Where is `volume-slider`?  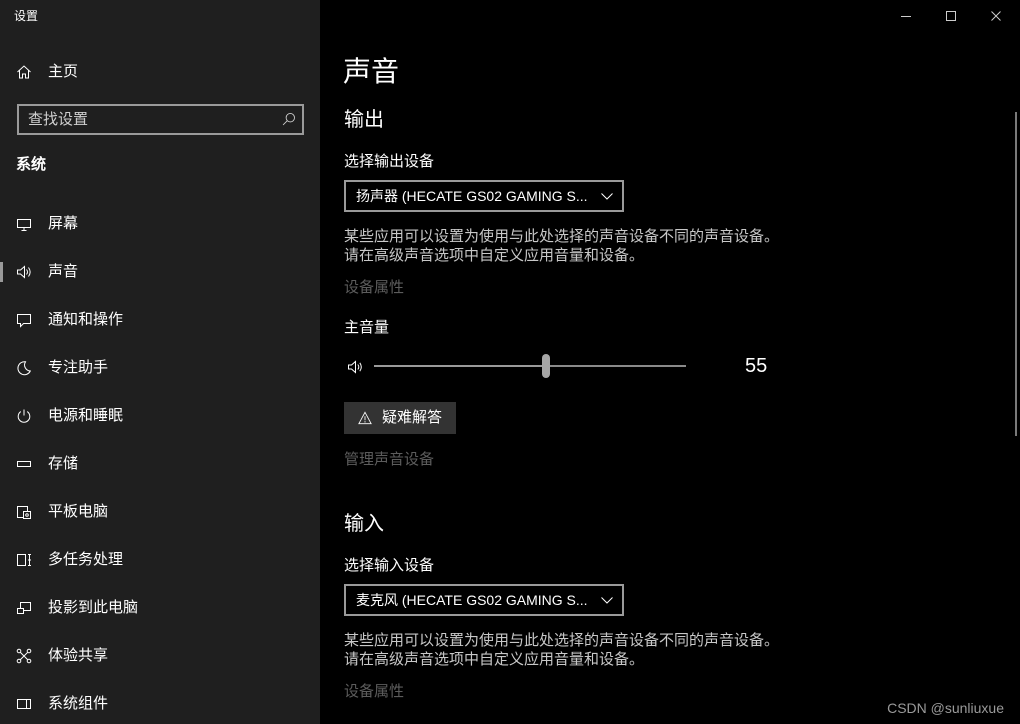 volume-slider is located at coordinates (530, 366).